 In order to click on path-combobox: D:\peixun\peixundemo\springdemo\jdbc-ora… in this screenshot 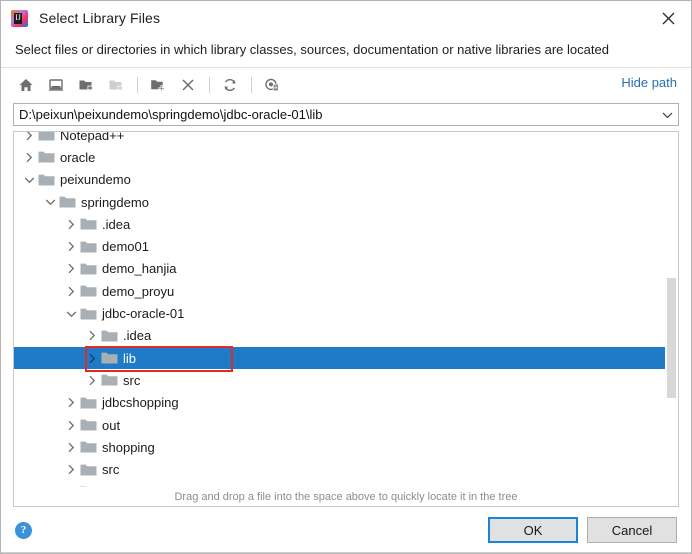, I will do `click(346, 114)`.